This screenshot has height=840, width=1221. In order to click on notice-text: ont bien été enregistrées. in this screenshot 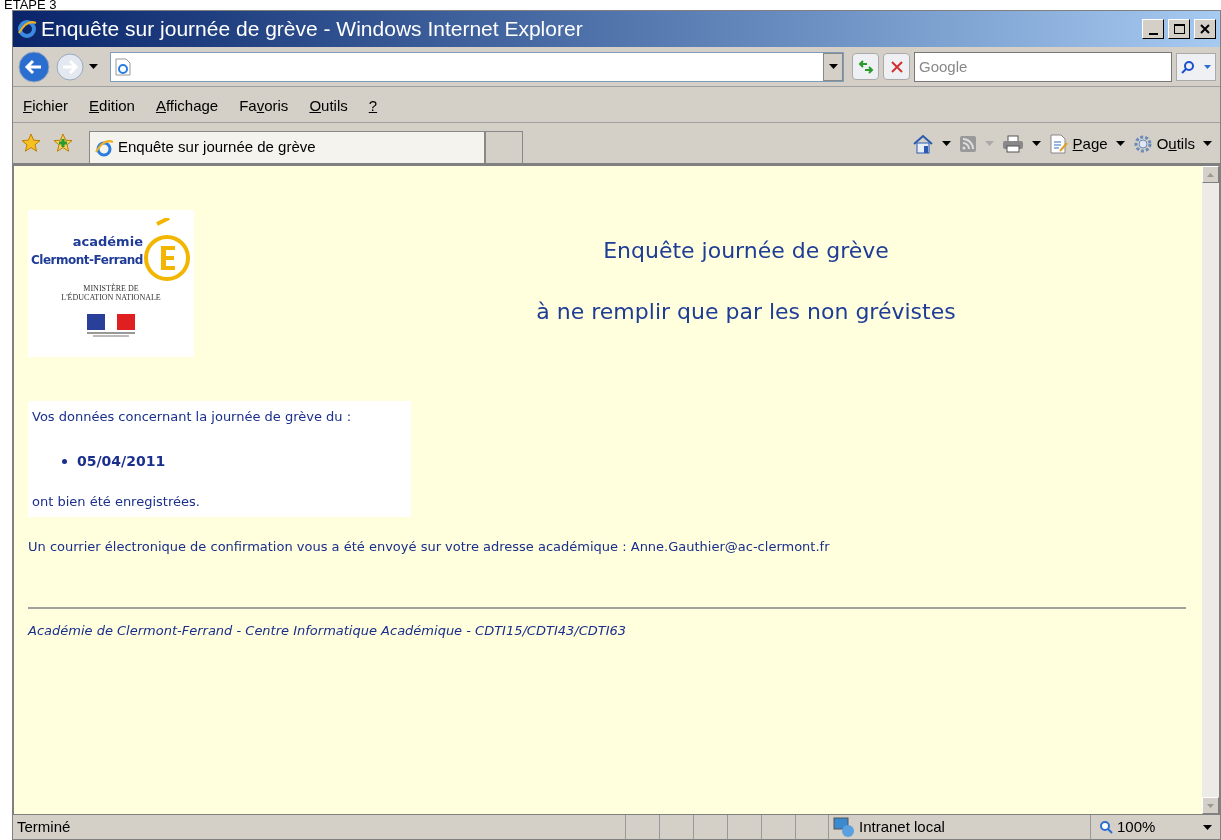, I will do `click(116, 501)`.